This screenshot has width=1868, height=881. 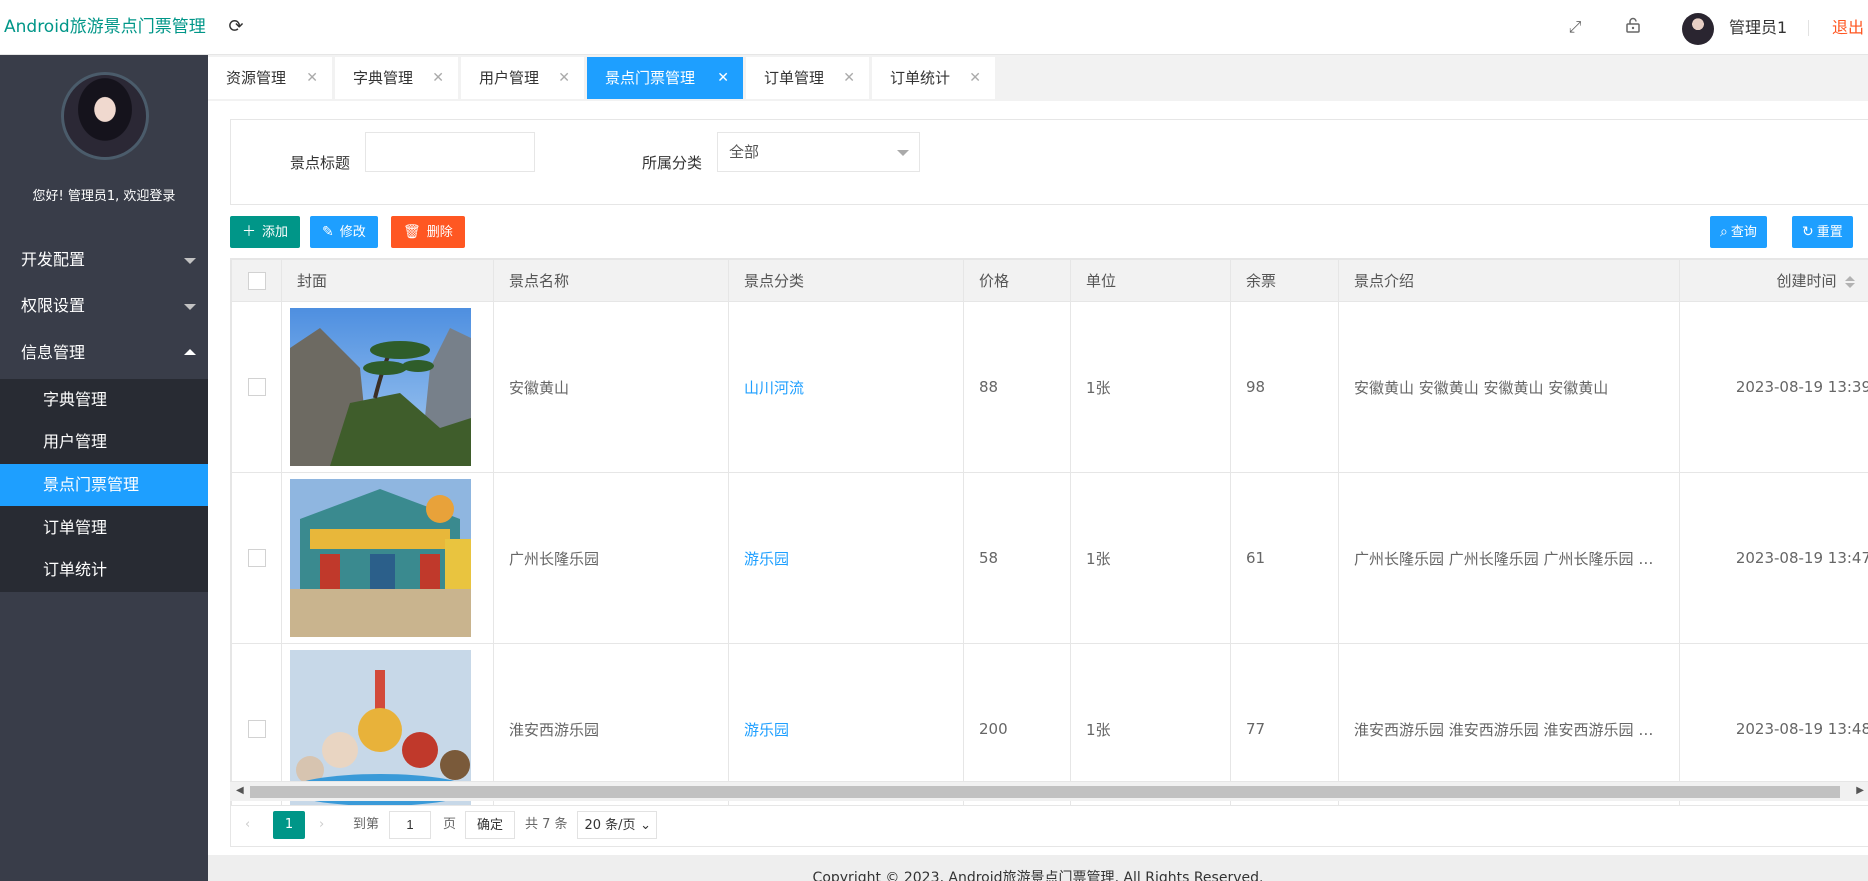 I want to click on delete-button: 🗑 删除, so click(x=428, y=232).